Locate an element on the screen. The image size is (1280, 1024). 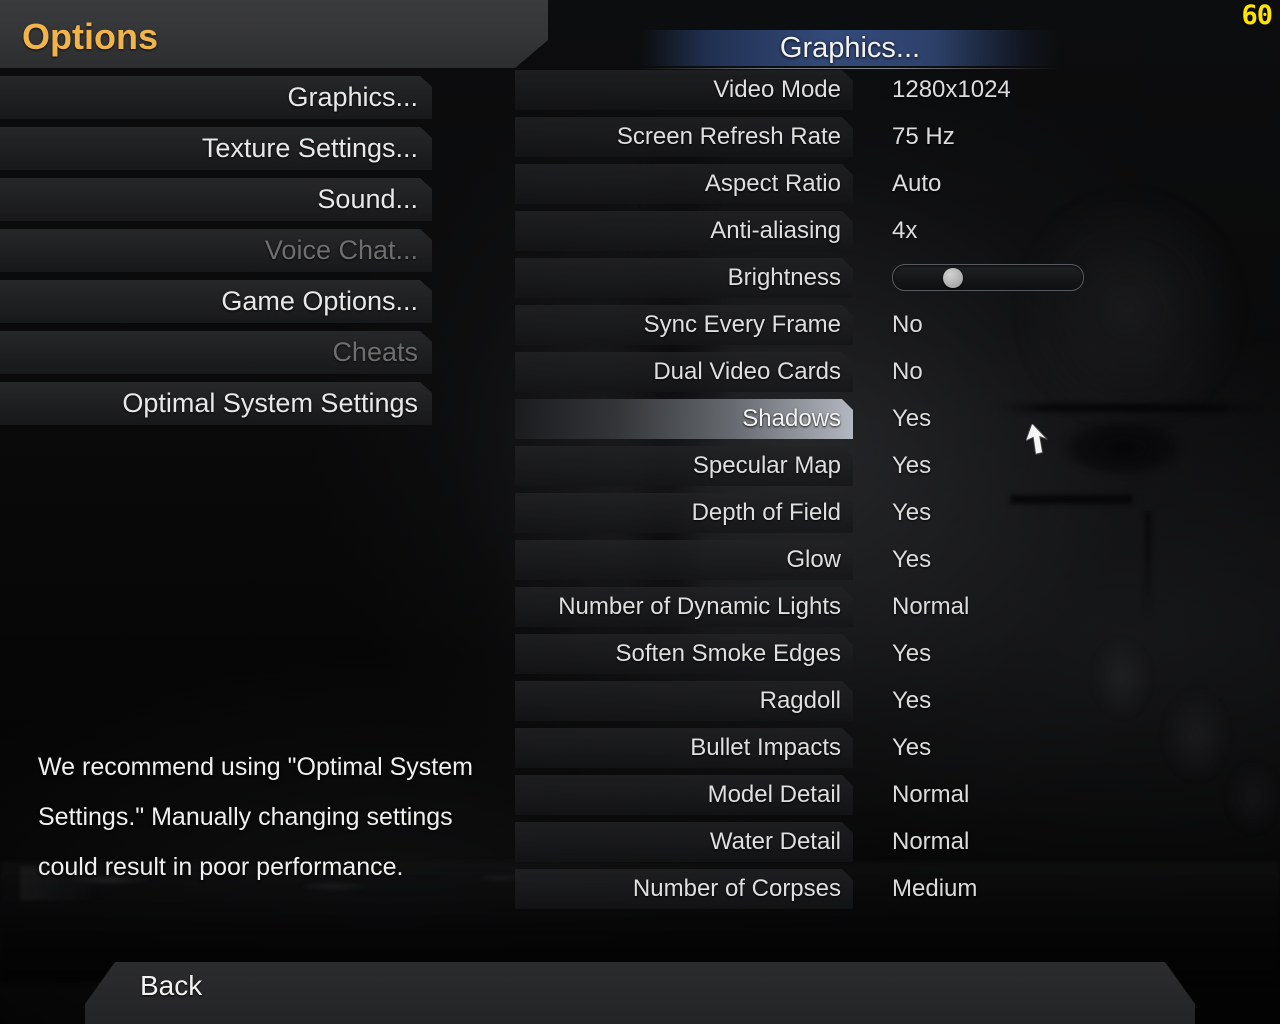
setting-row: Bullet Impacts Yes is located at coordinates (865, 748).